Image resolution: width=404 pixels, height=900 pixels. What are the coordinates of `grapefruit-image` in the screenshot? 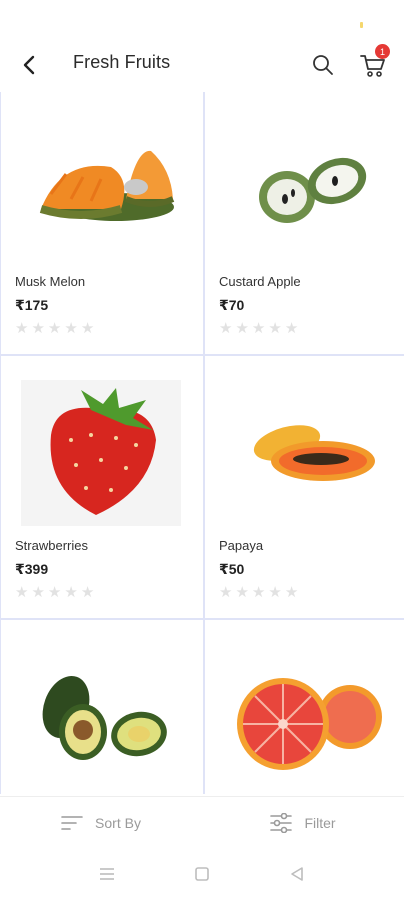 It's located at (305, 717).